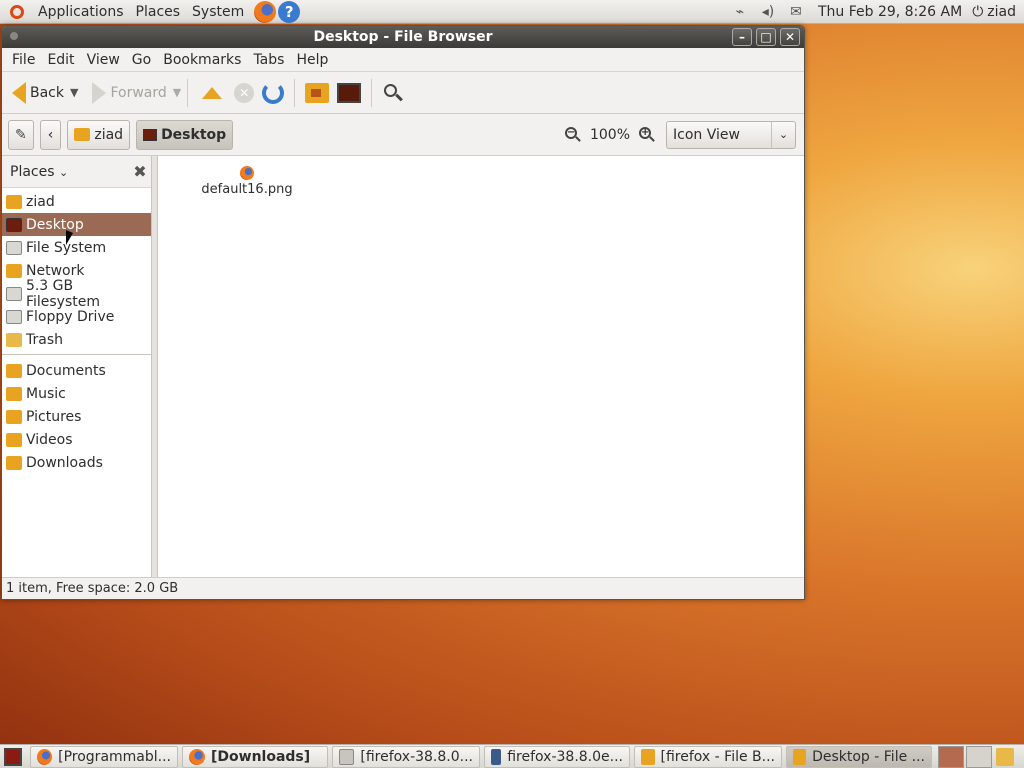 This screenshot has width=1024, height=768. What do you see at coordinates (54, 416) in the screenshot?
I see `sidebar-item-label: Pictures` at bounding box center [54, 416].